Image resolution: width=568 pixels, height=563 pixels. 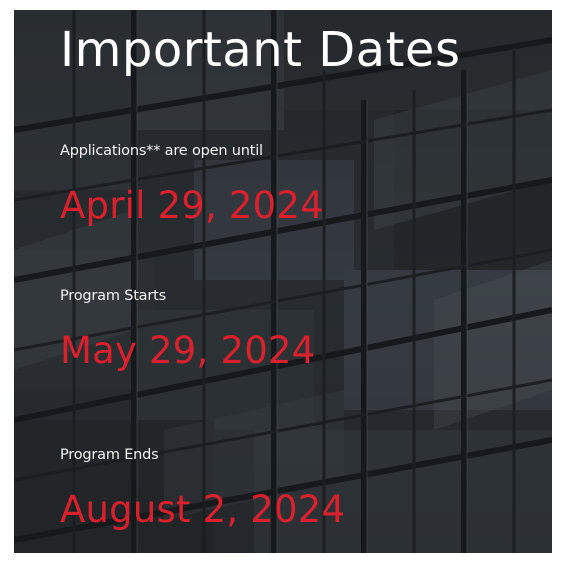 What do you see at coordinates (161, 151) in the screenshot?
I see `applications-open-label: Applications** are open until` at bounding box center [161, 151].